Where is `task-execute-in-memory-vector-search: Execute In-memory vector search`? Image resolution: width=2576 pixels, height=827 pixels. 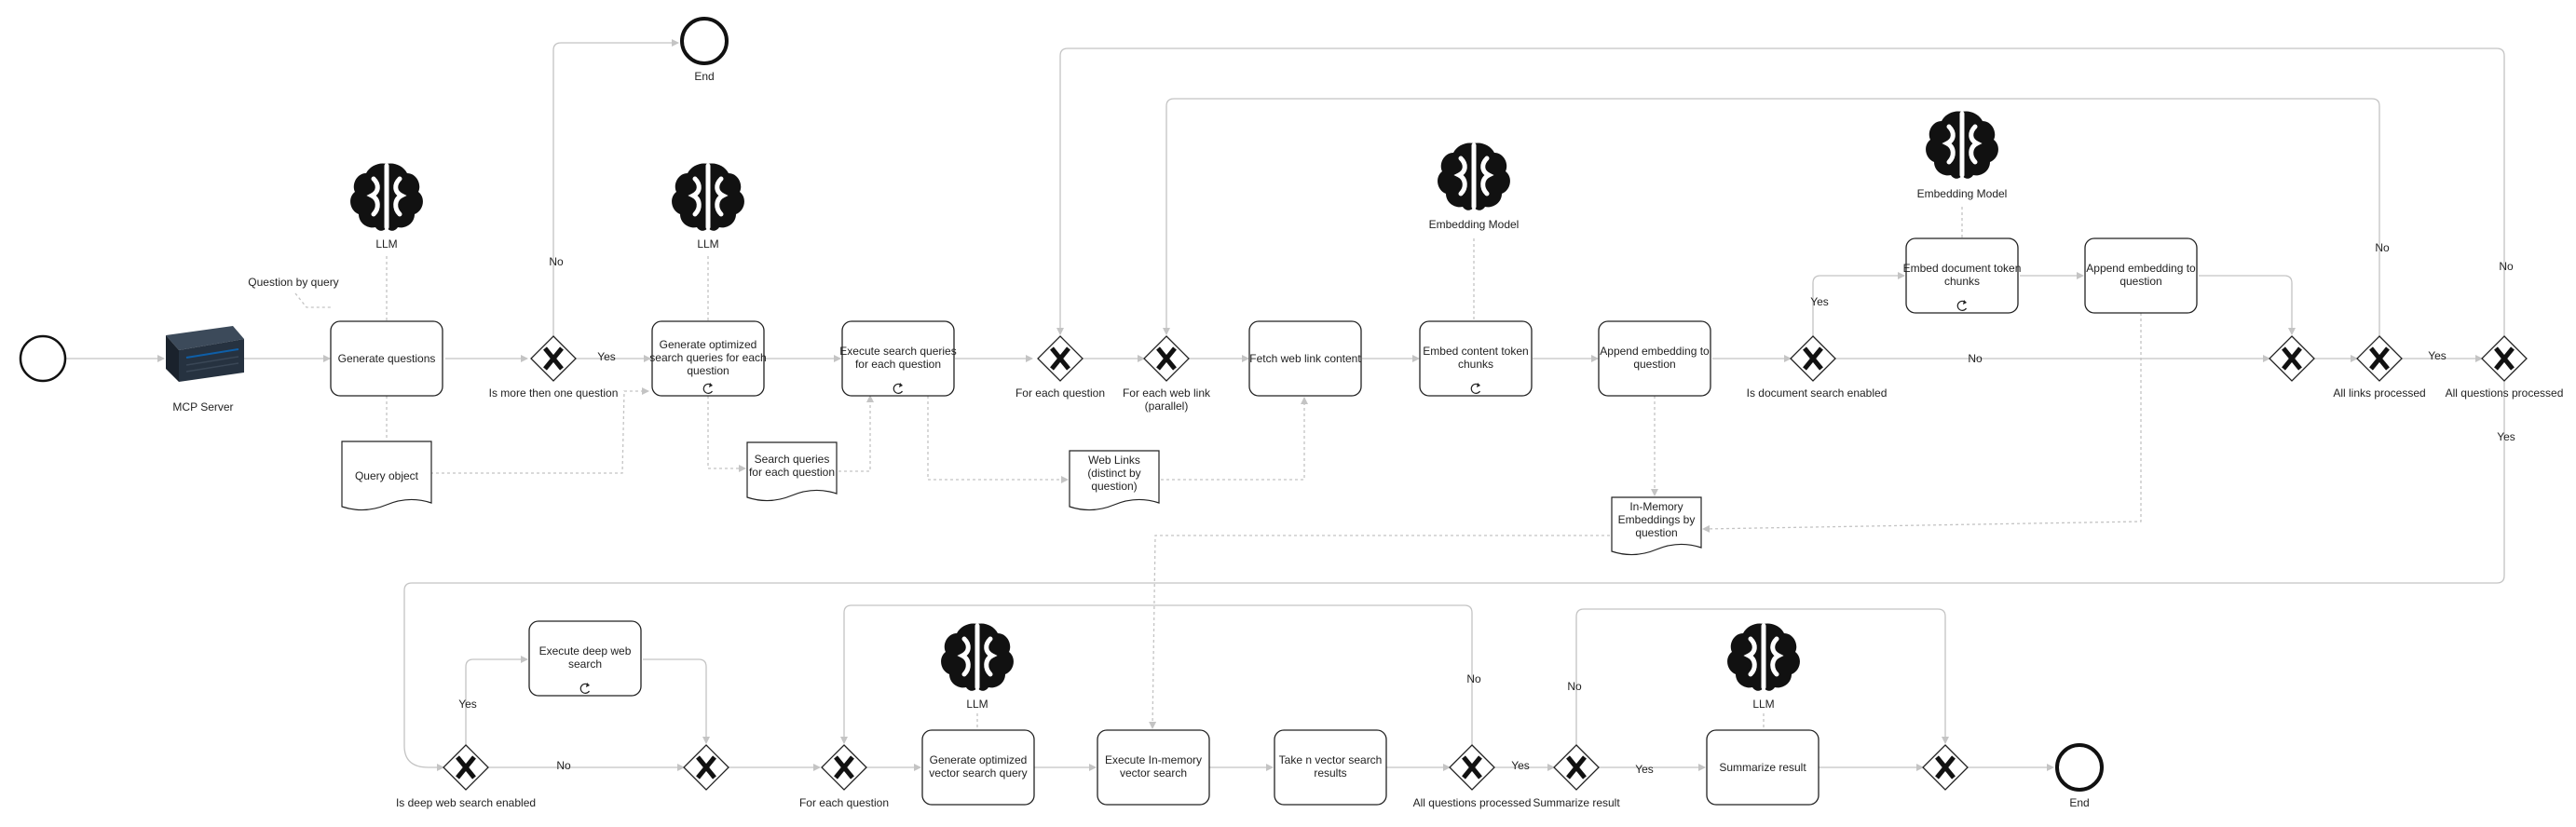
task-execute-in-memory-vector-search: Execute In-memory vector search is located at coordinates (1153, 767).